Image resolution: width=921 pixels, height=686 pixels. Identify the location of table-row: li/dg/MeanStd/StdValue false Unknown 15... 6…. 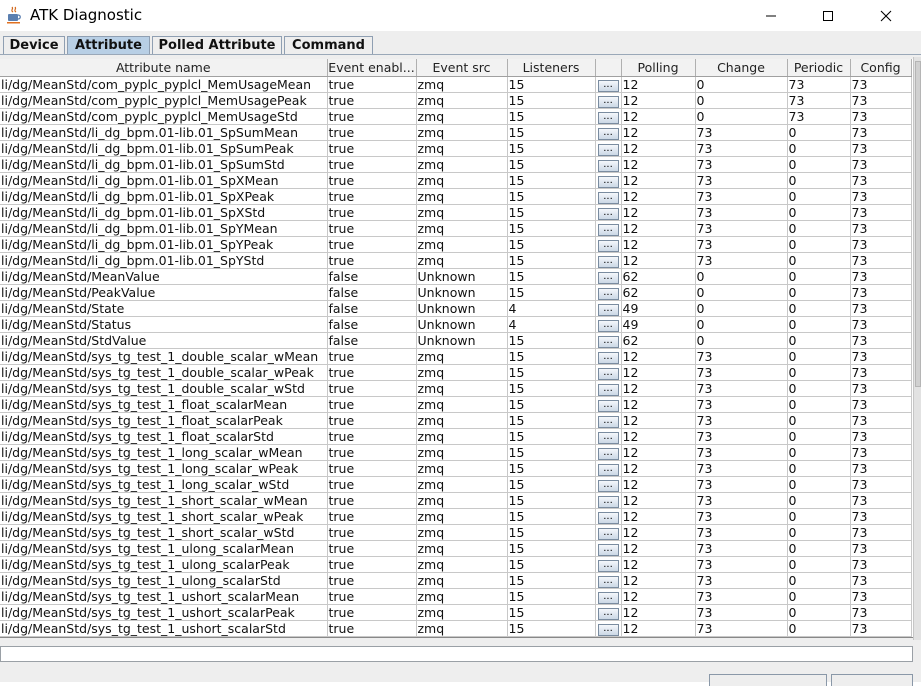
(456, 340).